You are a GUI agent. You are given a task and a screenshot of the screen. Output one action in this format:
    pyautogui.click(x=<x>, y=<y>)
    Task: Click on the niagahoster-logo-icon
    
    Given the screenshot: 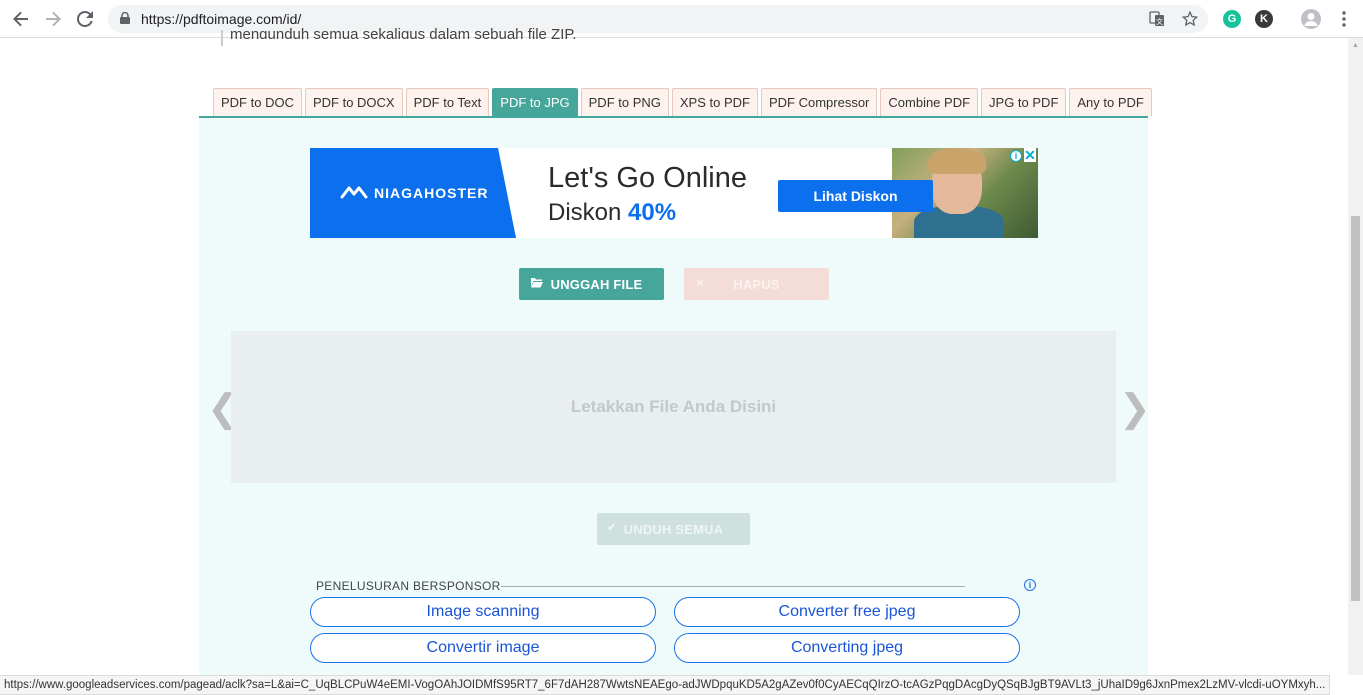 What is the action you would take?
    pyautogui.click(x=354, y=192)
    